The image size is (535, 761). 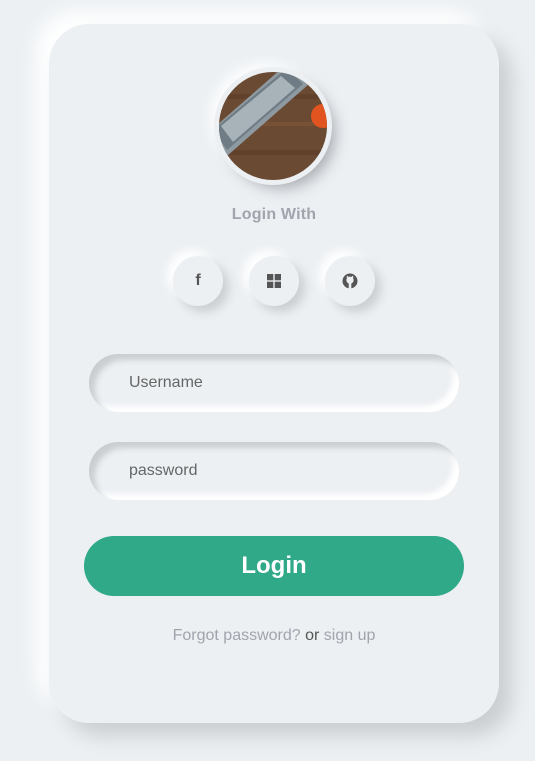 I want to click on password-input, so click(x=274, y=471).